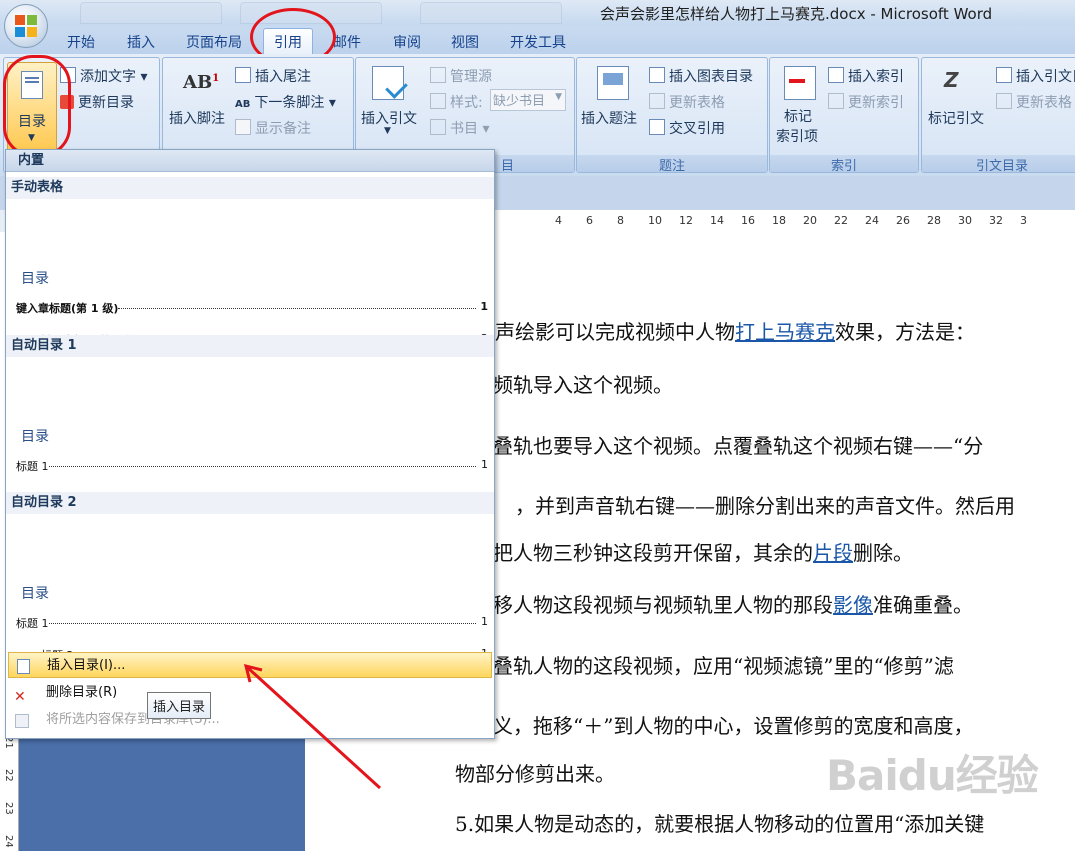 Image resolution: width=1075 pixels, height=851 pixels. I want to click on tab-review: 审阅, so click(407, 42).